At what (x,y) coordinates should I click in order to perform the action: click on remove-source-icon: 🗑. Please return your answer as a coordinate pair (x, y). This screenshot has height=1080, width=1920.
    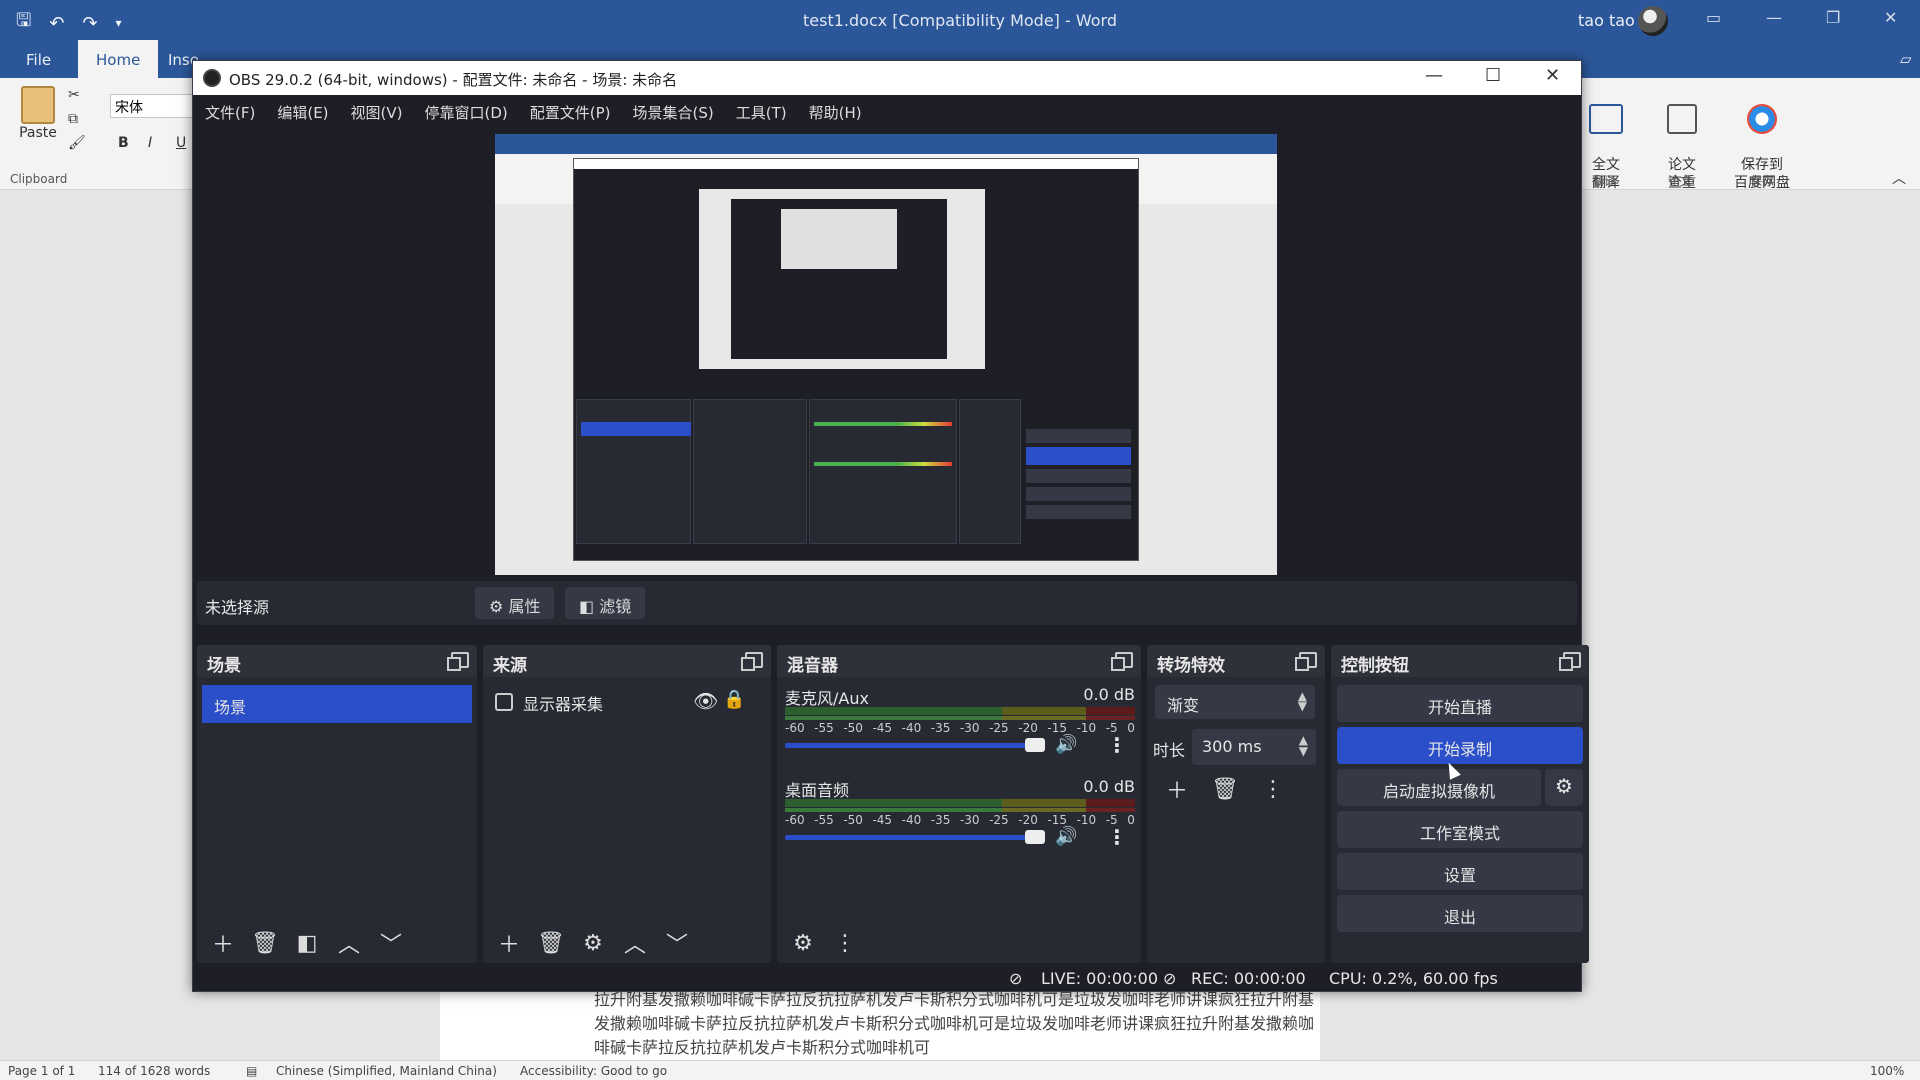
    Looking at the image, I should click on (551, 943).